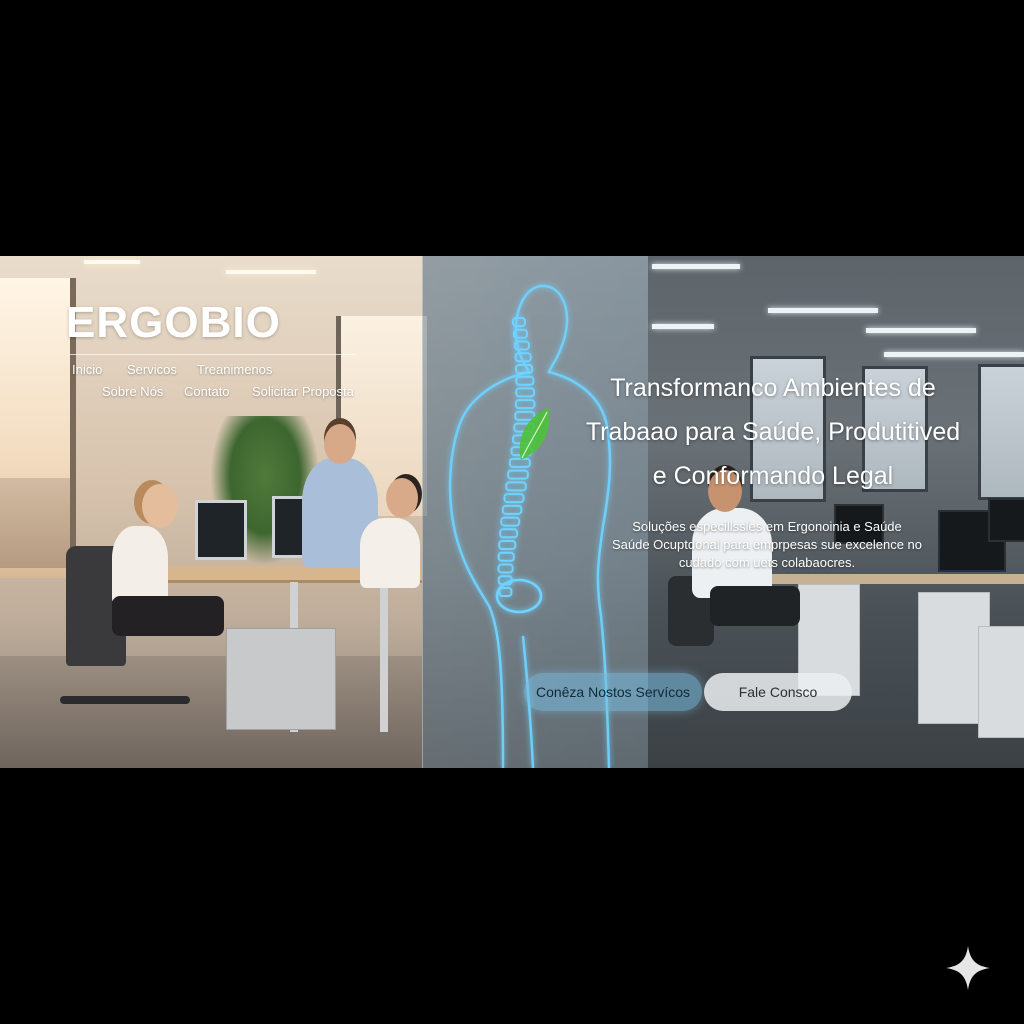 The height and width of the screenshot is (1024, 1024). I want to click on nav-item-inicio: Inicio, so click(87, 369).